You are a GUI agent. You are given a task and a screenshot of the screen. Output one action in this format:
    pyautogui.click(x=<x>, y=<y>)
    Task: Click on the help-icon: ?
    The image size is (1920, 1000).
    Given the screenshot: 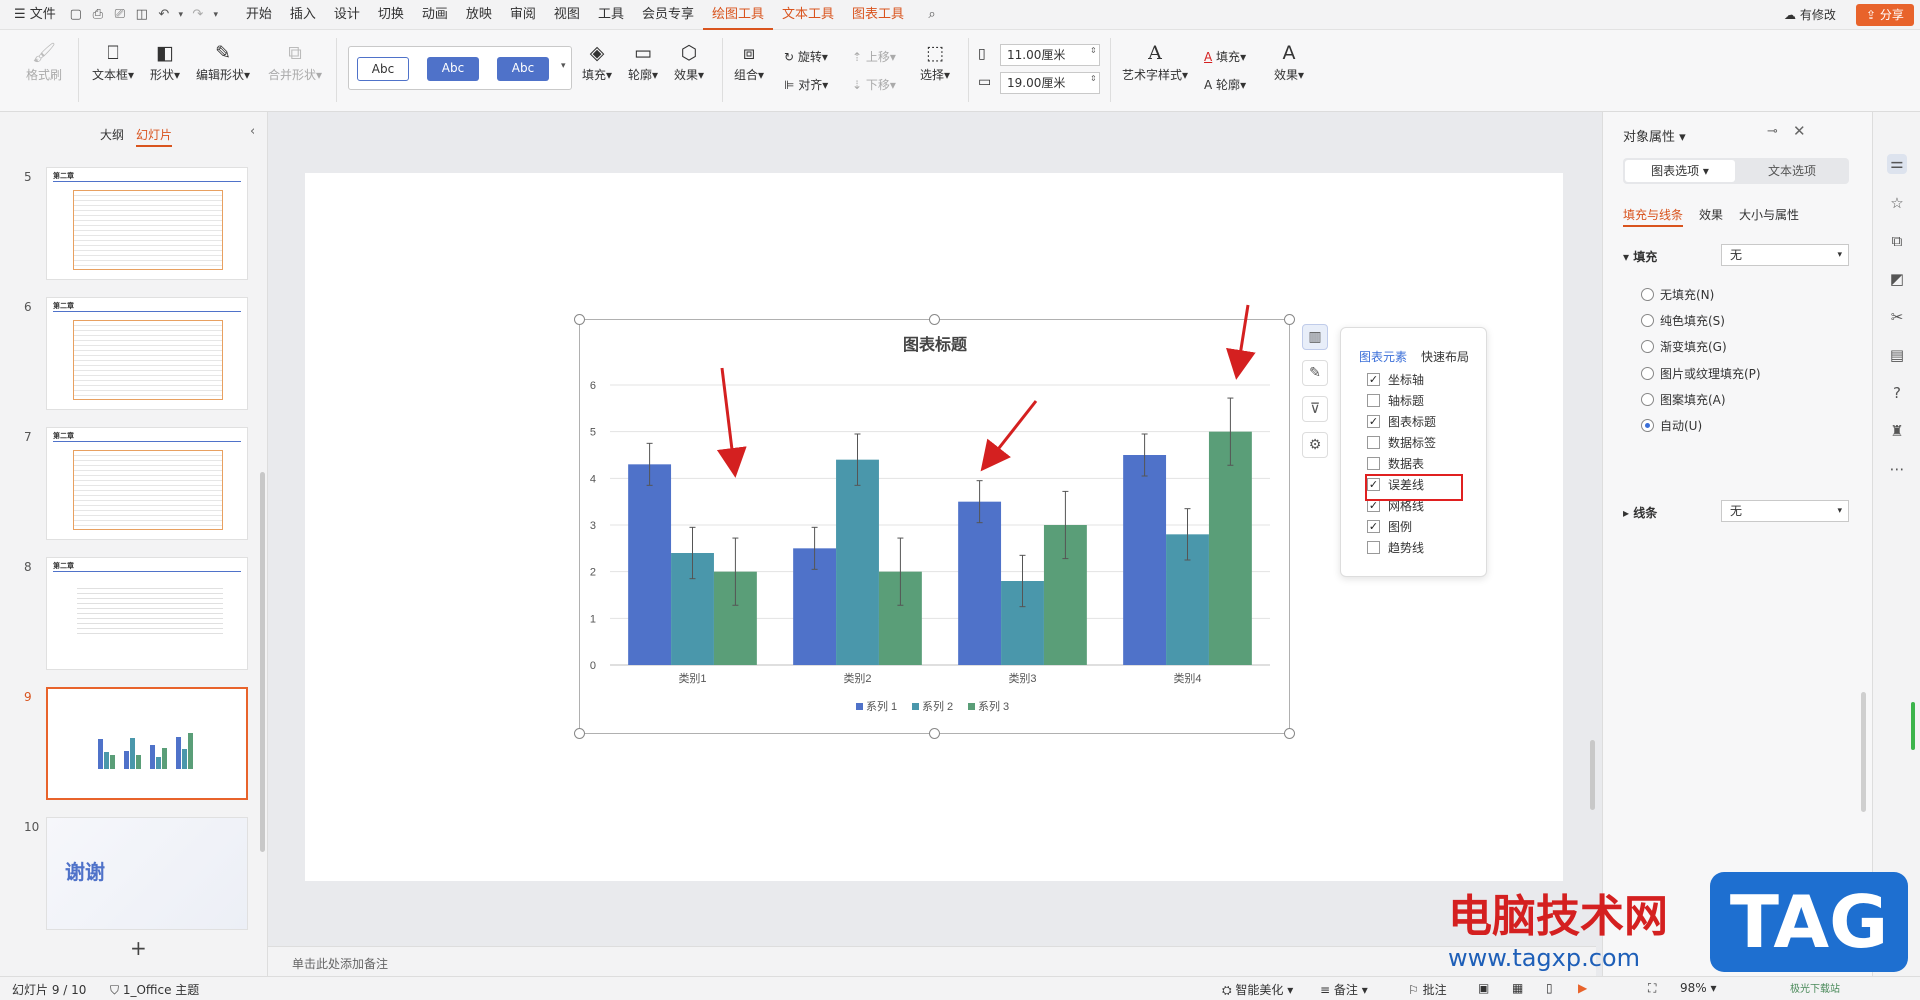 What is the action you would take?
    pyautogui.click(x=1897, y=394)
    